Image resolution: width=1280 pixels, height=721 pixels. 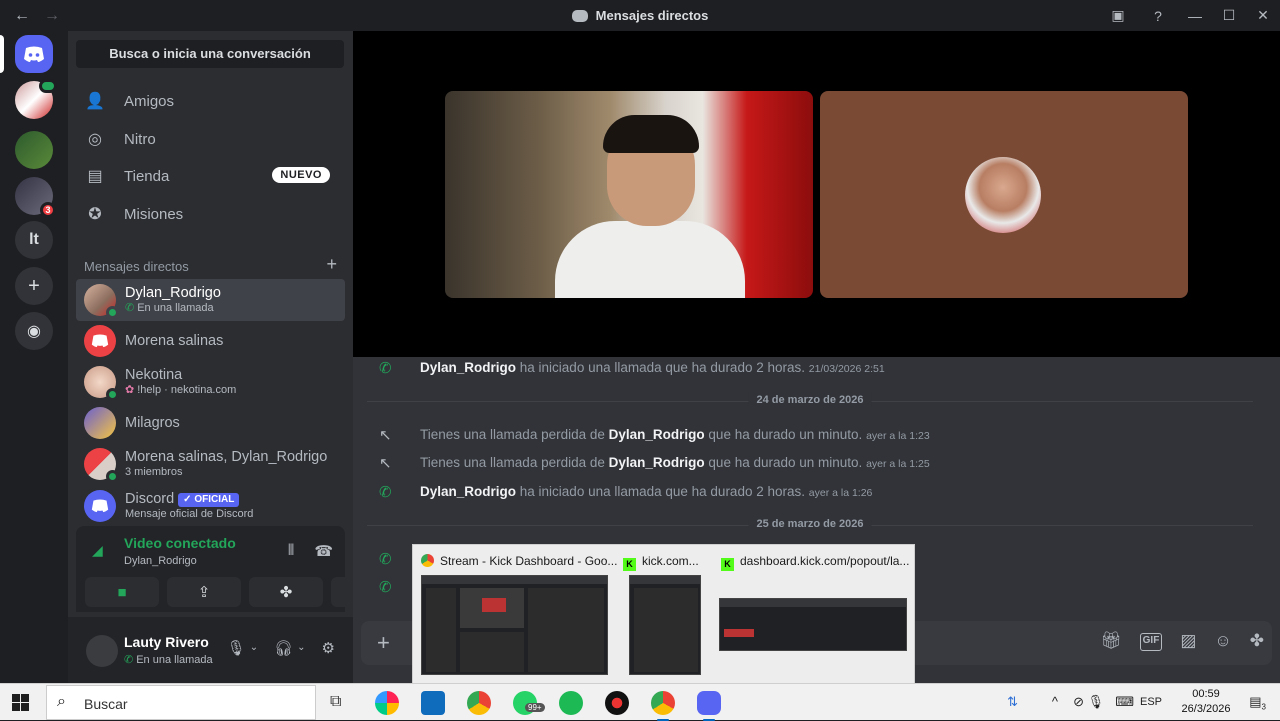 I want to click on tray-app-icon: ⇅, so click(x=1012, y=702).